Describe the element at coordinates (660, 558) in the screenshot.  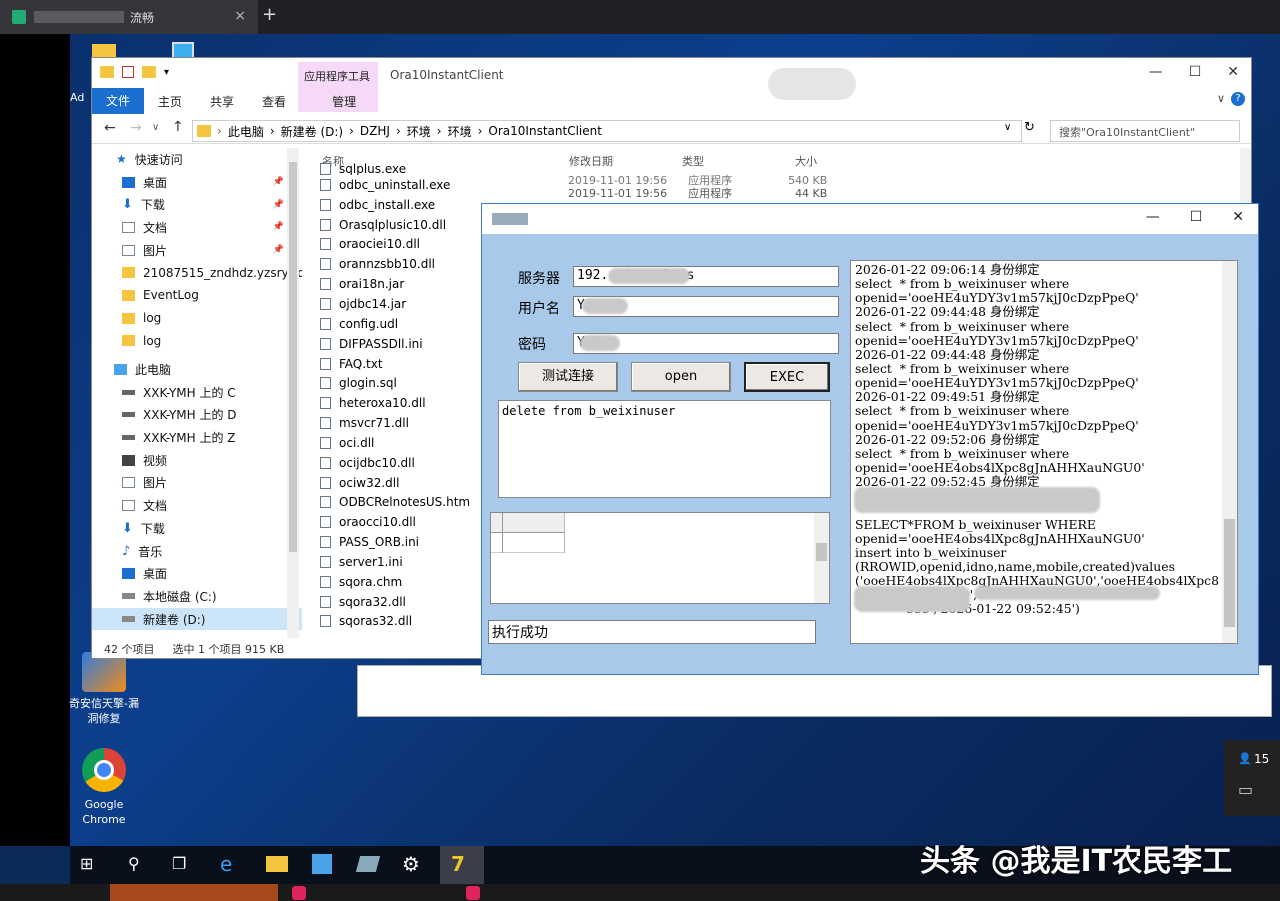
I see `result-grid` at that location.